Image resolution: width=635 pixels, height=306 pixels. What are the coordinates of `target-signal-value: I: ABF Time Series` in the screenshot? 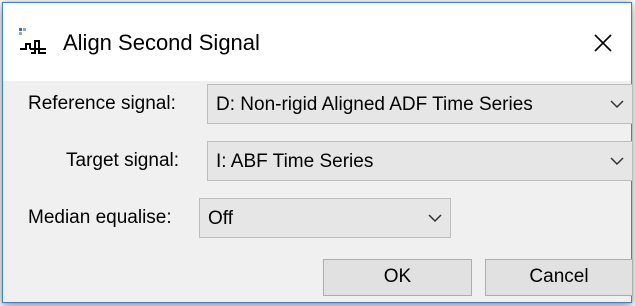 It's located at (295, 161).